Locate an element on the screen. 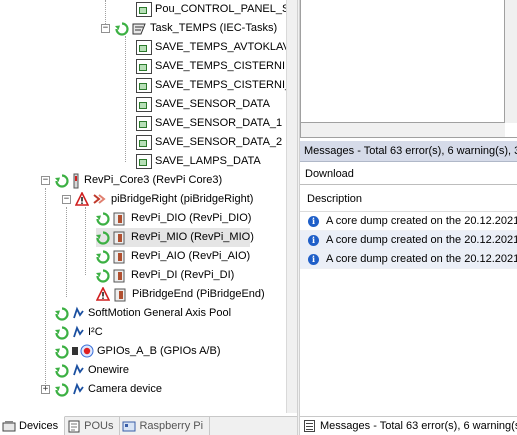 This screenshot has width=517, height=435. tree-item-save-temps-cisterni: SAVE_TEMPS_CISTERNI is located at coordinates (210, 66).